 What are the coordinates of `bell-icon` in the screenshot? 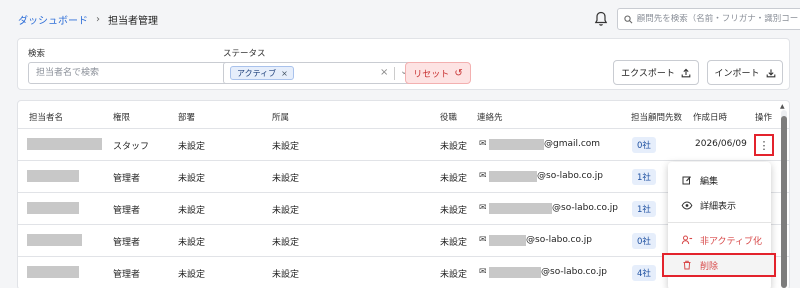 It's located at (601, 19).